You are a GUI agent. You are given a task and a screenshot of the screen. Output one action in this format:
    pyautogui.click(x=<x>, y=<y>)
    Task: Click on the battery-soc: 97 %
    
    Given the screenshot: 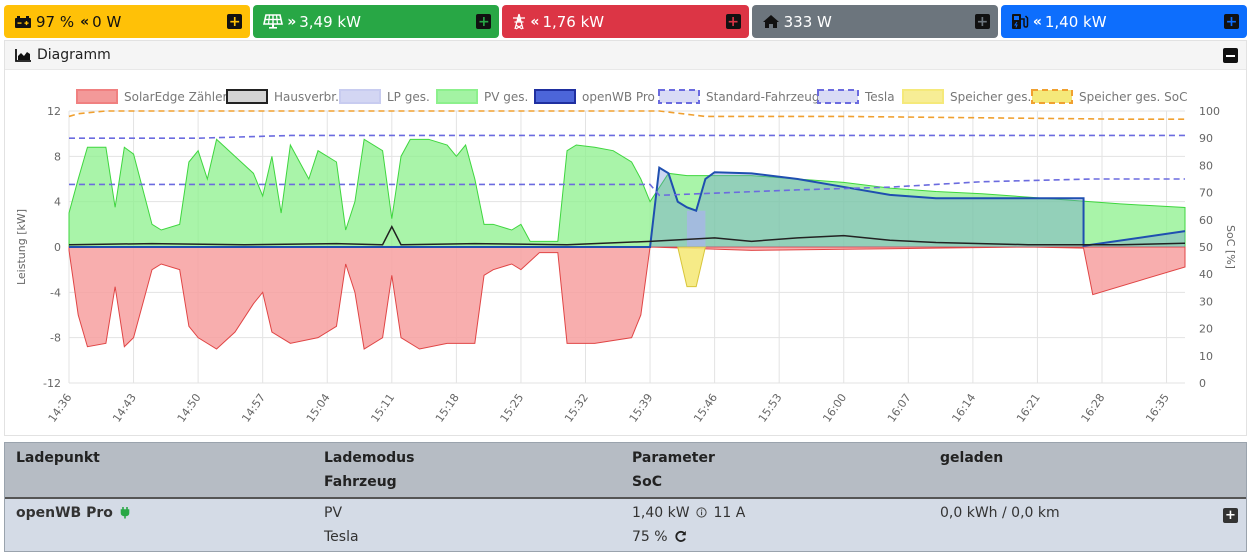 What is the action you would take?
    pyautogui.click(x=55, y=21)
    